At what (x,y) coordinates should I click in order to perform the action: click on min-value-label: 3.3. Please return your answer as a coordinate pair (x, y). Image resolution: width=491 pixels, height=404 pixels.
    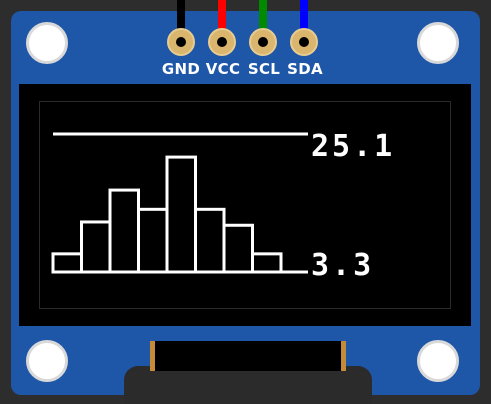
    Looking at the image, I should click on (342, 265).